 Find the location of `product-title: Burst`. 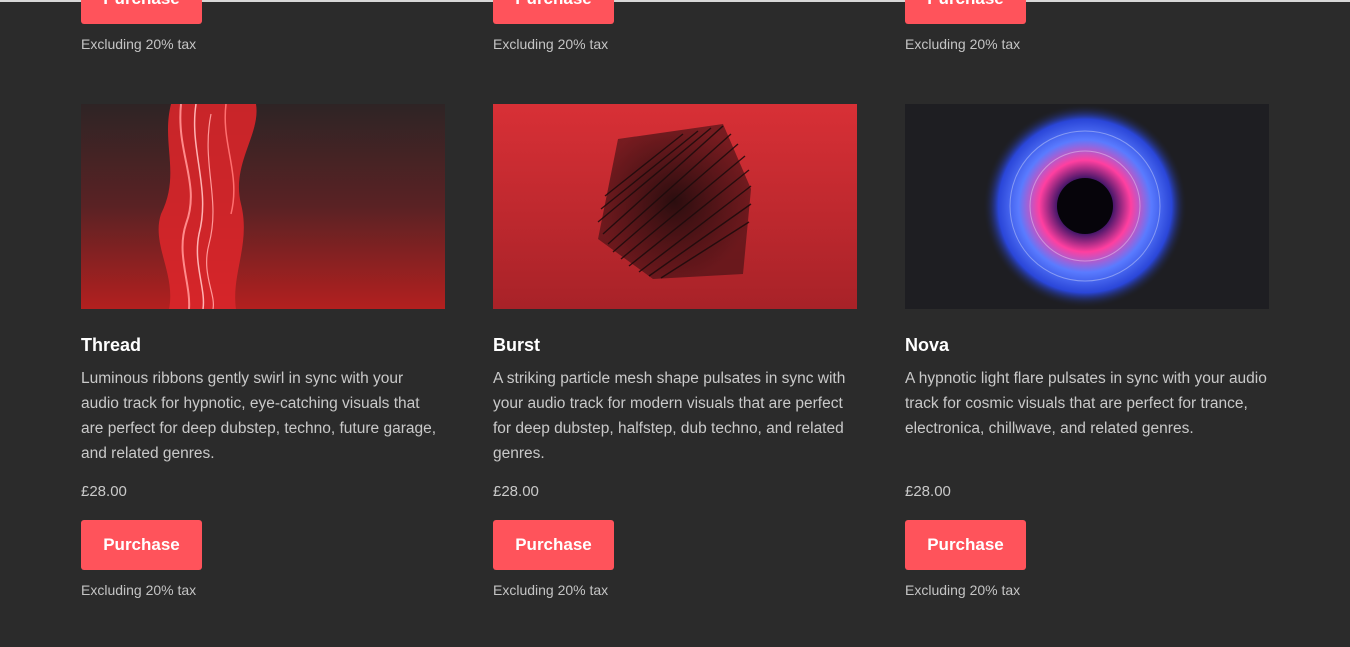

product-title: Burst is located at coordinates (516, 345).